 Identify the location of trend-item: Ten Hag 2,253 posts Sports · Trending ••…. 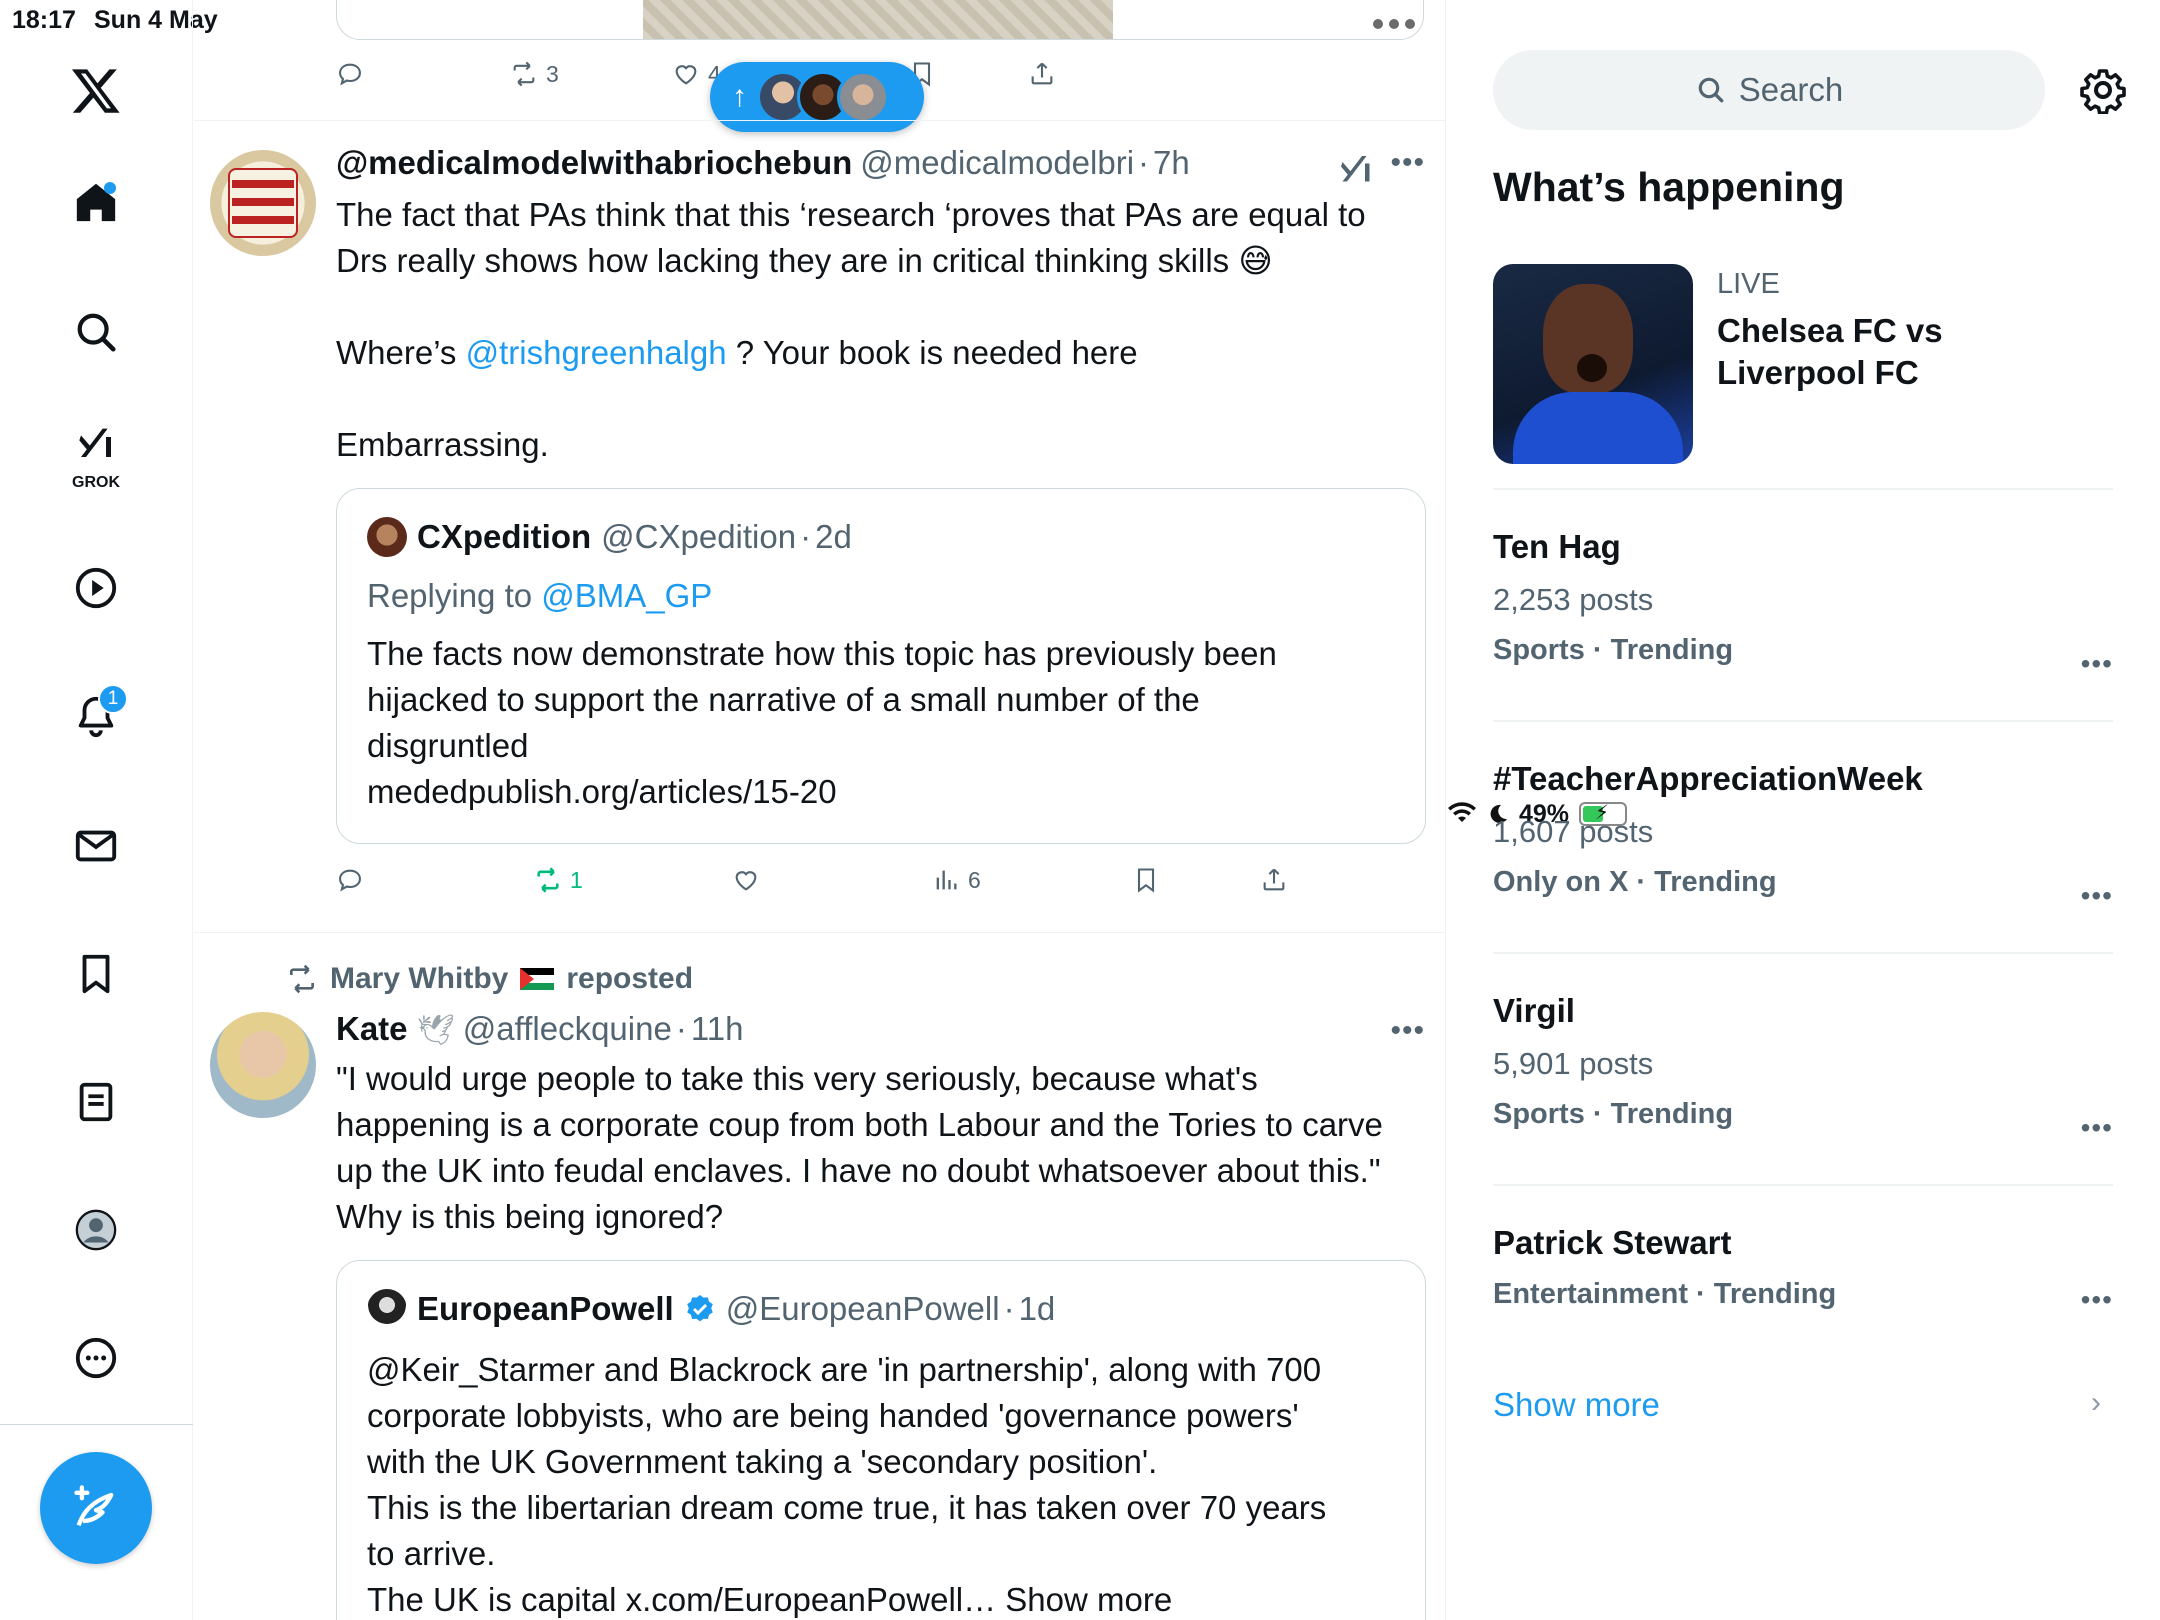
(1803, 608).